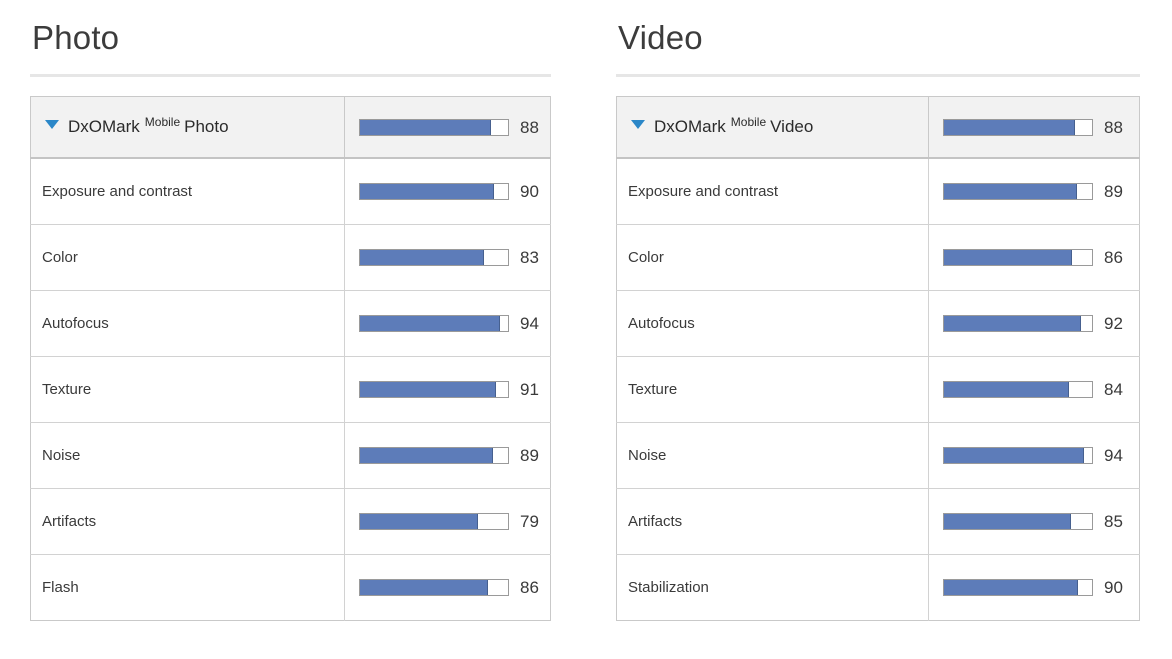  I want to click on row-score-value: 83, so click(529, 257).